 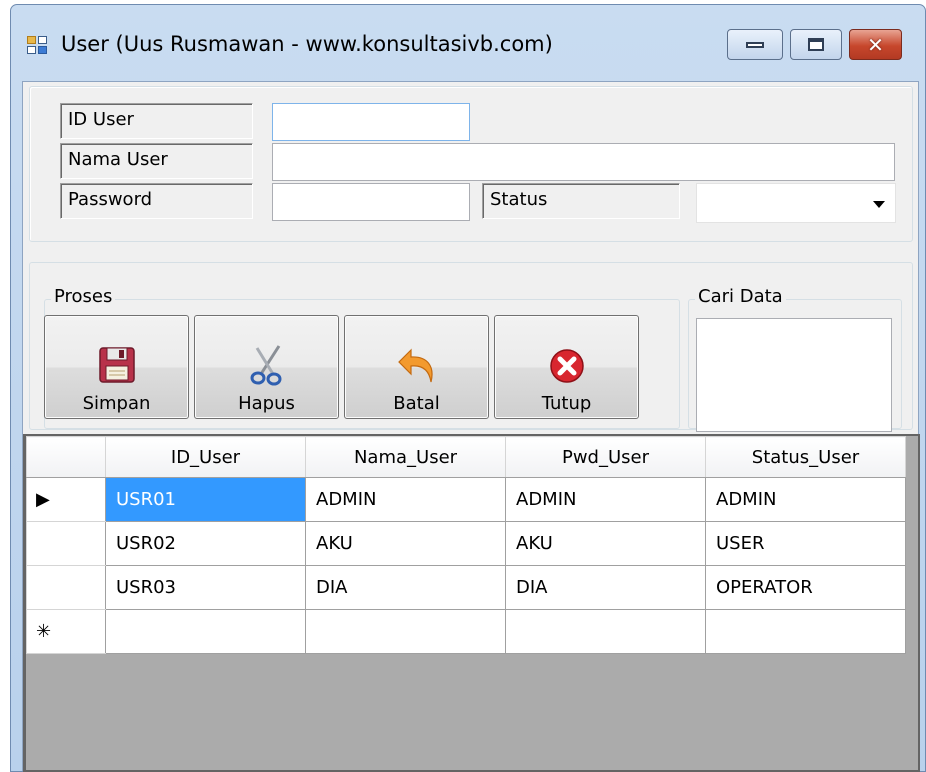 I want to click on proses-group-label: Proses, so click(x=83, y=296).